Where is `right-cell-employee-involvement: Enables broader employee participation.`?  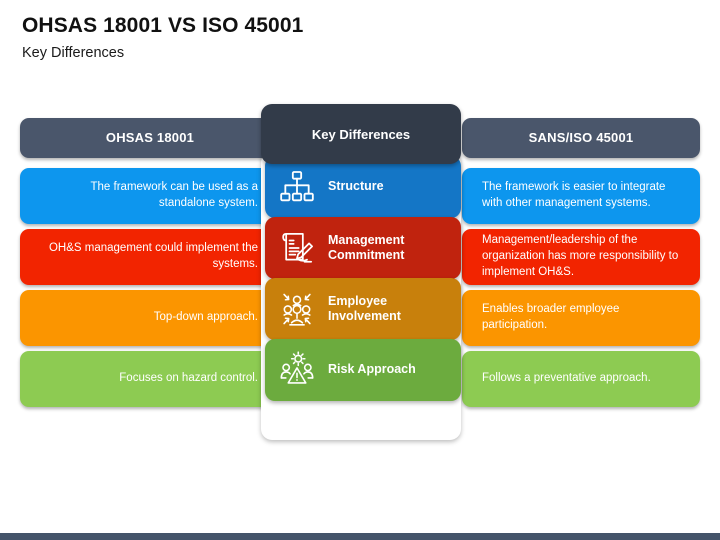
right-cell-employee-involvement: Enables broader employee participation. is located at coordinates (581, 318).